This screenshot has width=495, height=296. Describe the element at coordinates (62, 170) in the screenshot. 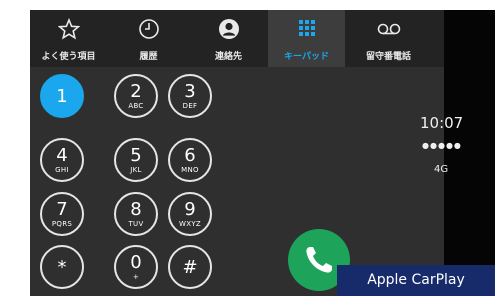

I see `key-letters: GHI` at that location.